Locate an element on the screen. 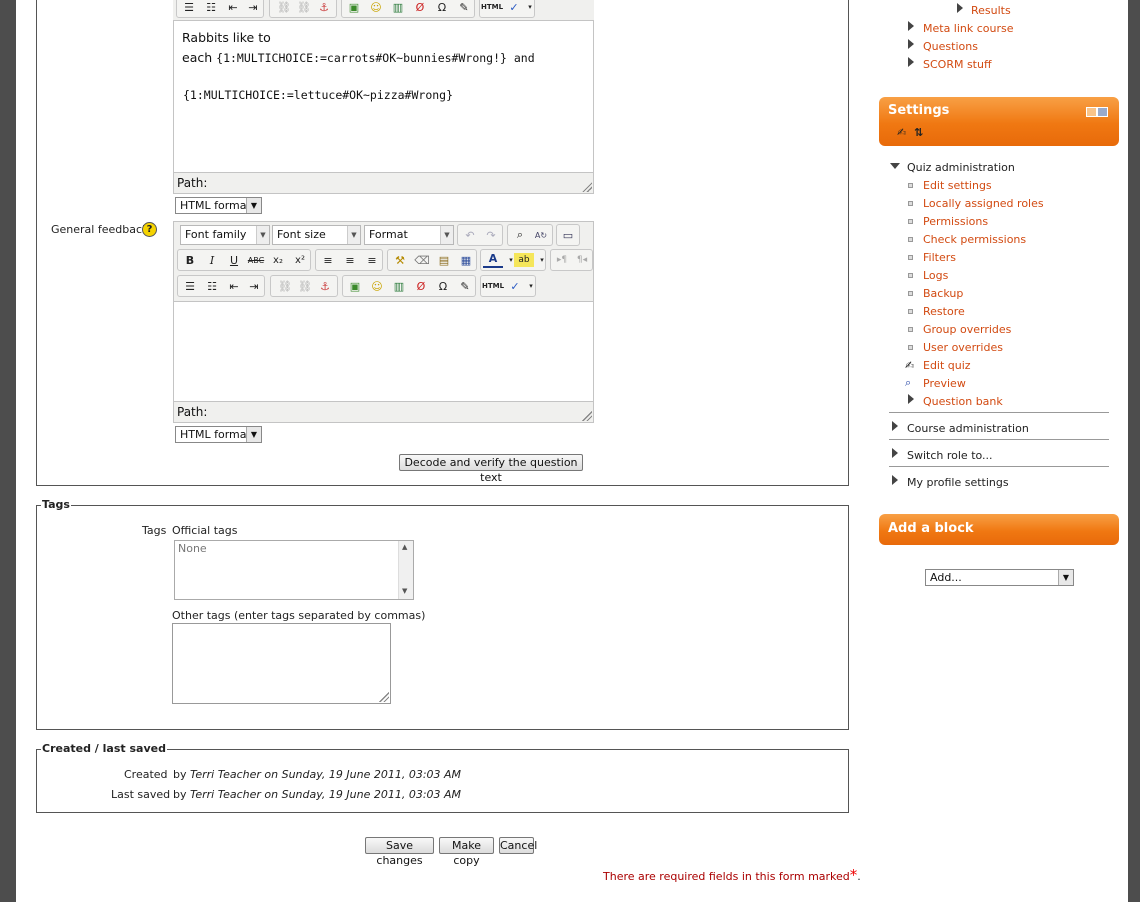 The height and width of the screenshot is (902, 1140). undo-icon: ↶ is located at coordinates (470, 235).